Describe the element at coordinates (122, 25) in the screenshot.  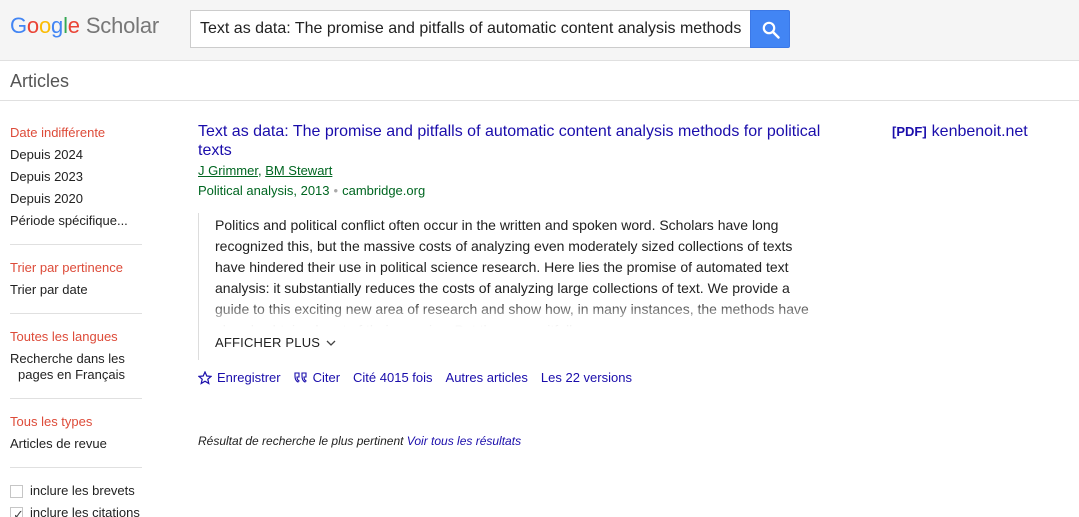
I see `logo-scholar-word: Scholar` at that location.